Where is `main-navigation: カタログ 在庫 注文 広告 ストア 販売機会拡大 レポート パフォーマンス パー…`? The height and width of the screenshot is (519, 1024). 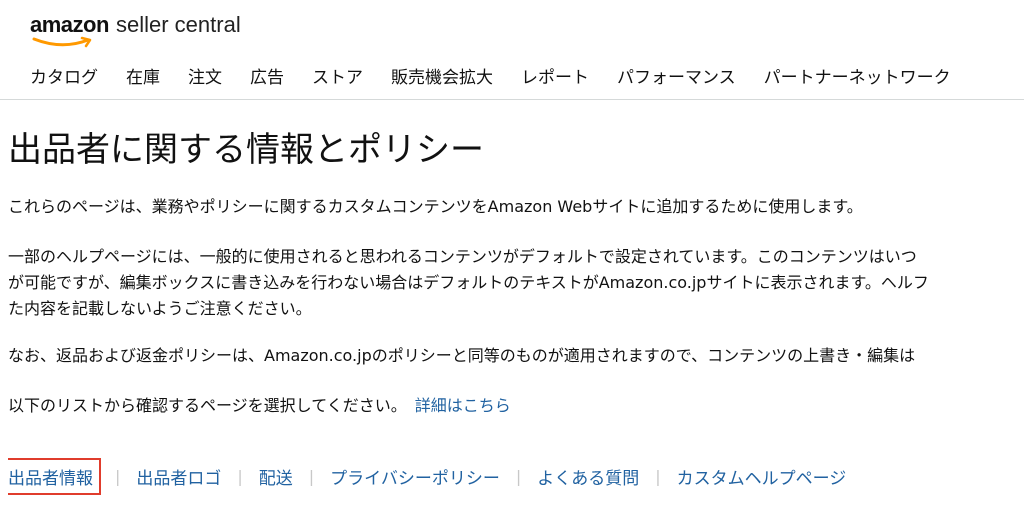 main-navigation: カタログ 在庫 注文 広告 ストア 販売機会拡大 レポート パフォーマンス パー… is located at coordinates (490, 75).